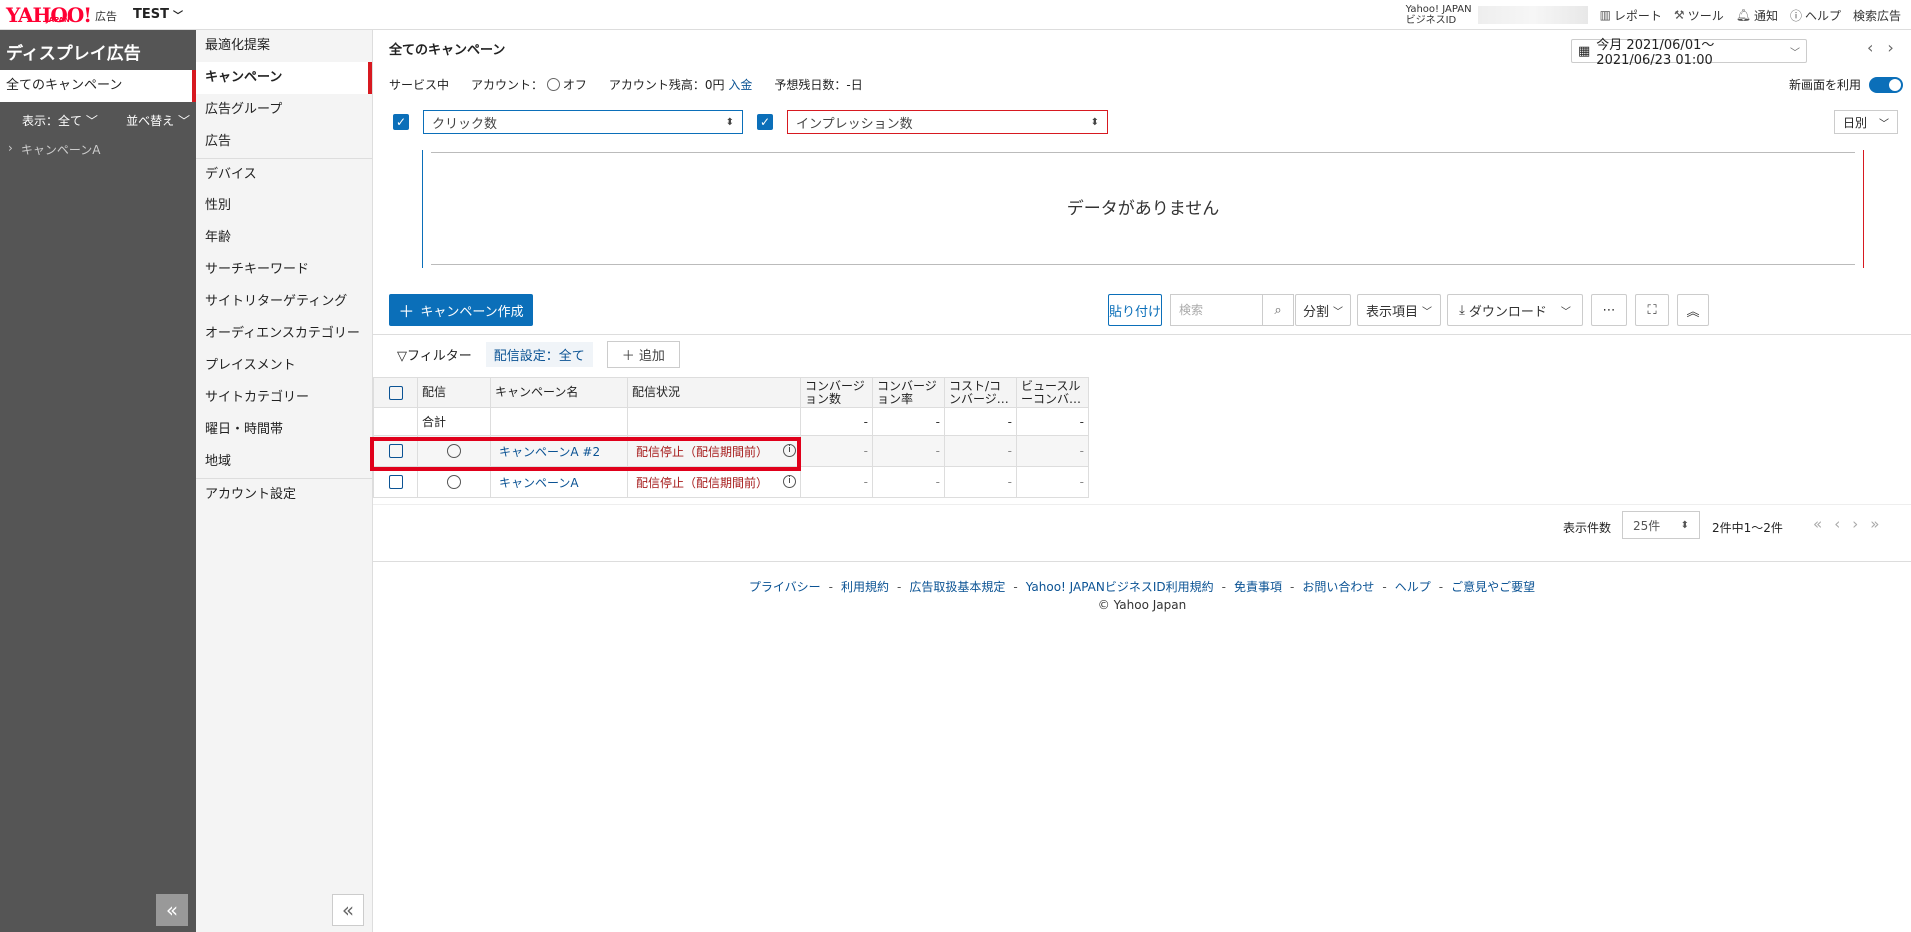 This screenshot has height=932, width=1911. What do you see at coordinates (106, 16) in the screenshot?
I see `logo-ad-label: 広告` at bounding box center [106, 16].